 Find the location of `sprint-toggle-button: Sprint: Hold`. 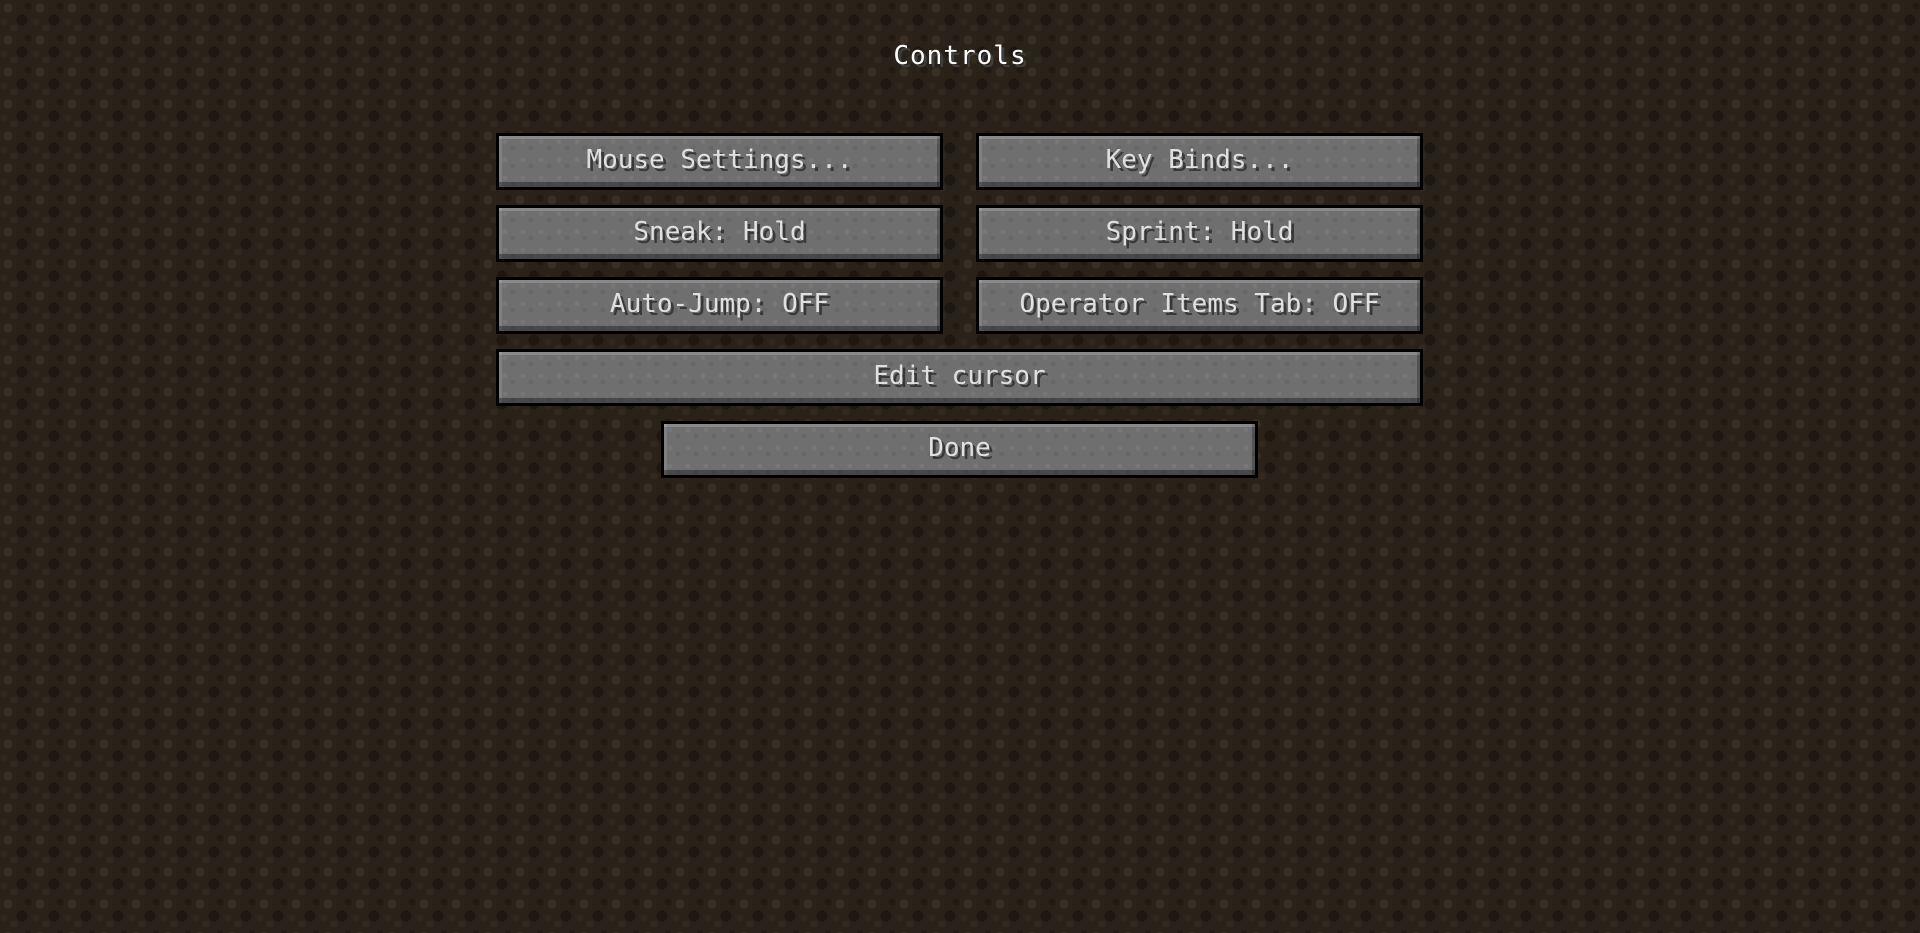

sprint-toggle-button: Sprint: Hold is located at coordinates (1199, 233).